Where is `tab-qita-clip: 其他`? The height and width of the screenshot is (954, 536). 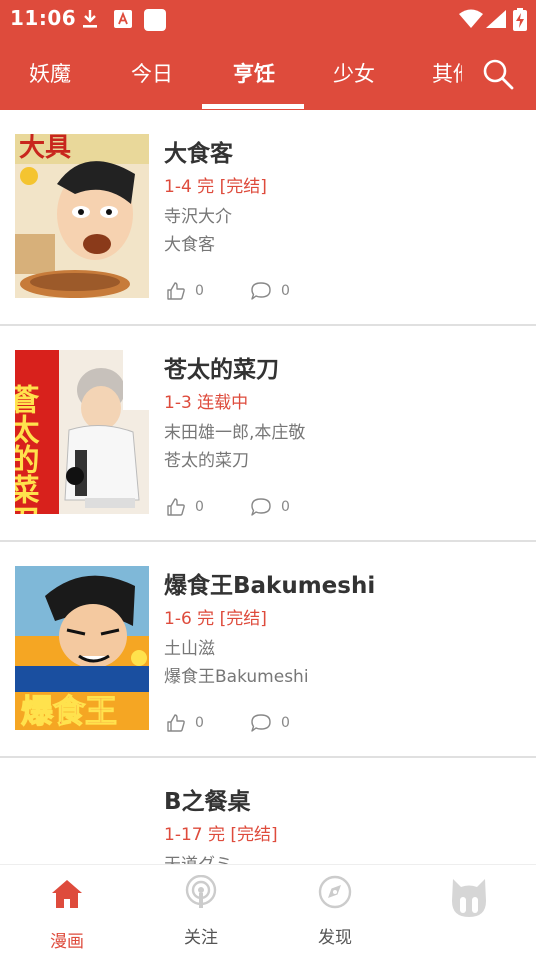
tab-qita-clip: 其他 is located at coordinates (447, 73).